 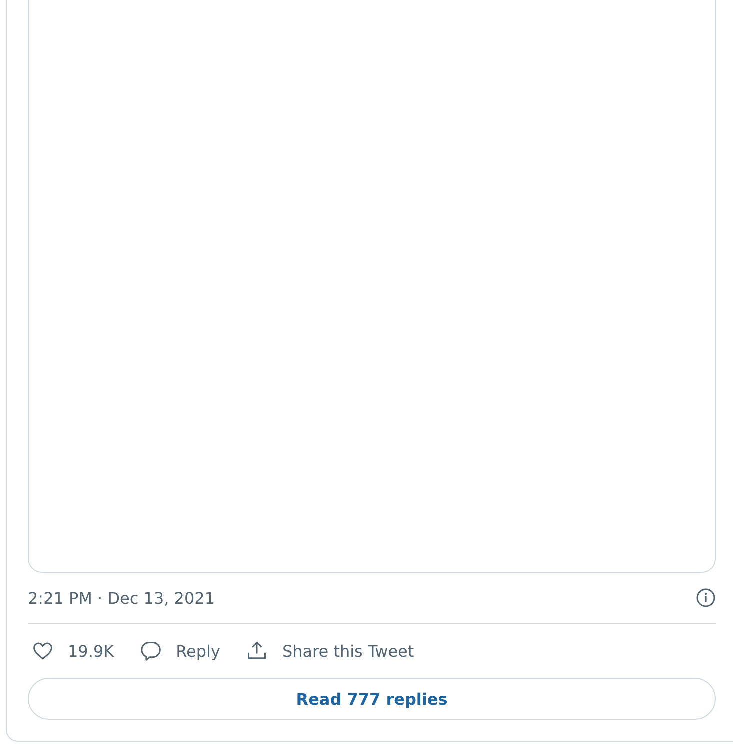 What do you see at coordinates (151, 651) in the screenshot?
I see `speech-bubble-icon` at bounding box center [151, 651].